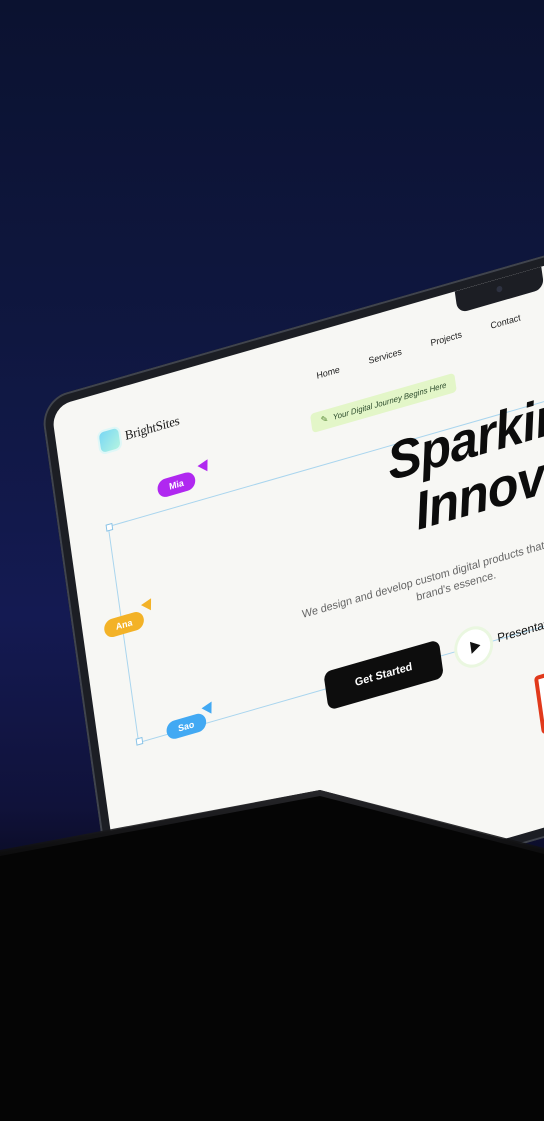 This screenshot has width=544, height=1121. Describe the element at coordinates (176, 485) in the screenshot. I see `cursor-chip-mia: Mia` at that location.